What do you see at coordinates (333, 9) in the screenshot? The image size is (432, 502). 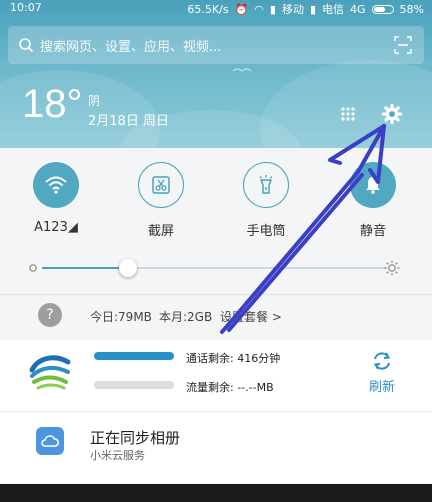 I see `carrier-2: 电信` at bounding box center [333, 9].